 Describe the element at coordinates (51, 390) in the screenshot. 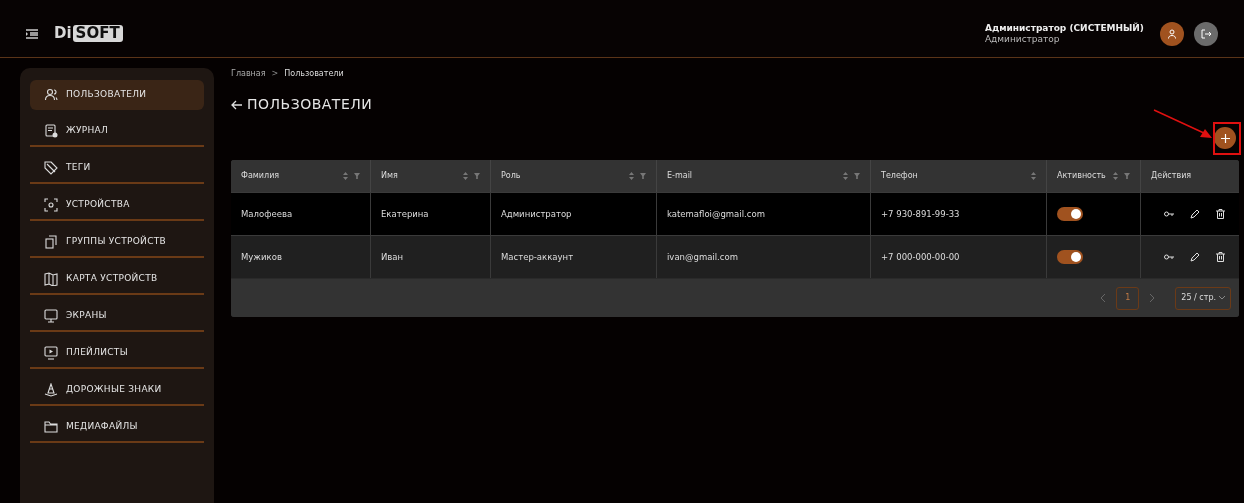

I see `cone-icon` at that location.